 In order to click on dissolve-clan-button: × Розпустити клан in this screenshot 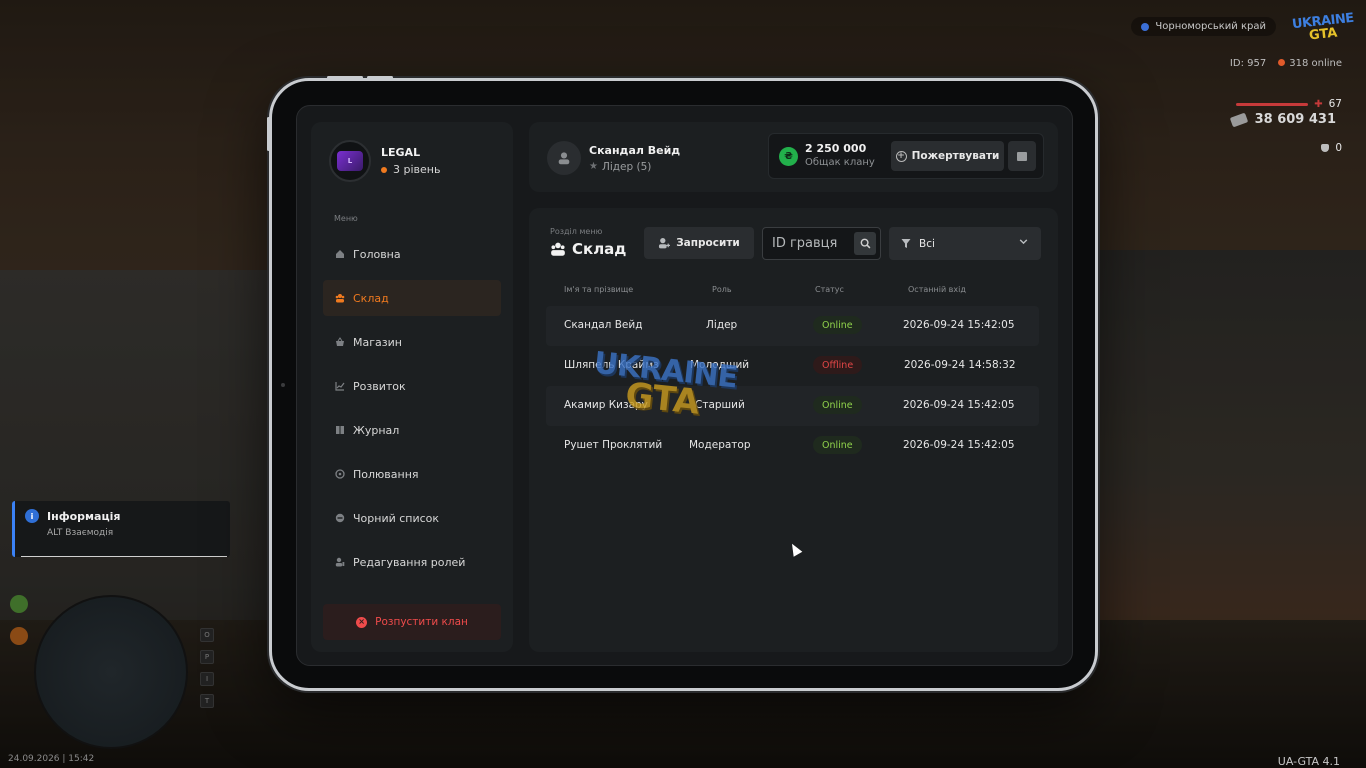, I will do `click(412, 622)`.